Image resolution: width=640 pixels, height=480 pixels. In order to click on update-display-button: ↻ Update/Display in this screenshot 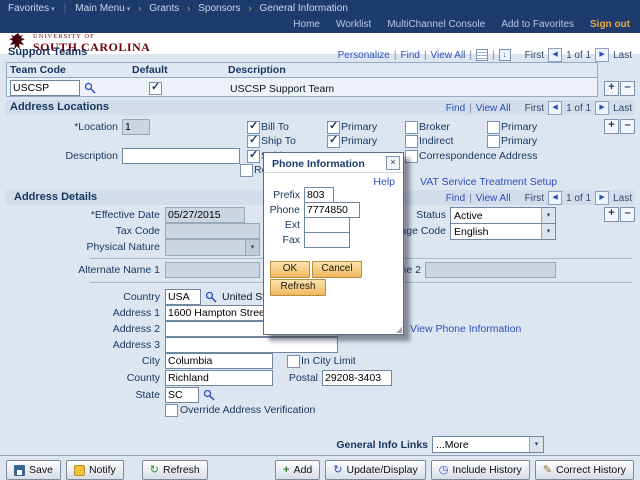, I will do `click(375, 470)`.